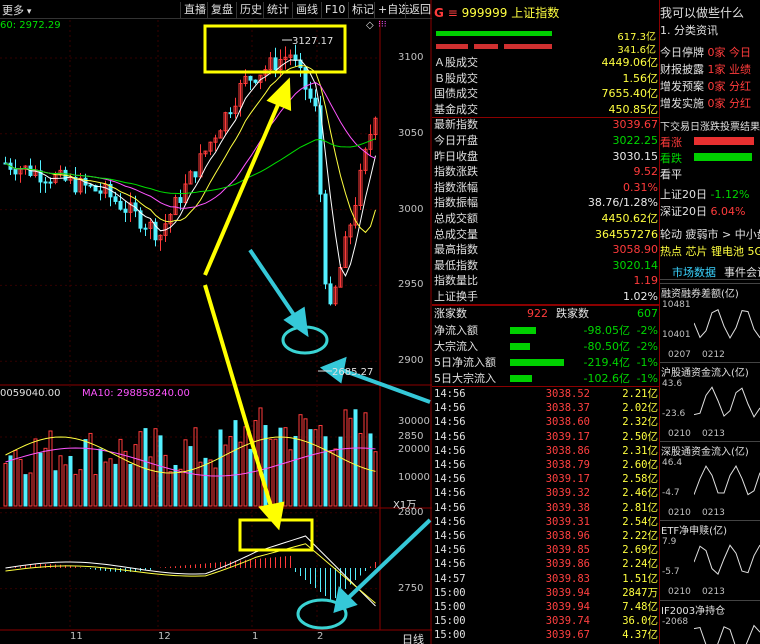 This screenshot has width=760, height=644. Describe the element at coordinates (456, 265) in the screenshot. I see `quote-key: 最低指数` at that location.